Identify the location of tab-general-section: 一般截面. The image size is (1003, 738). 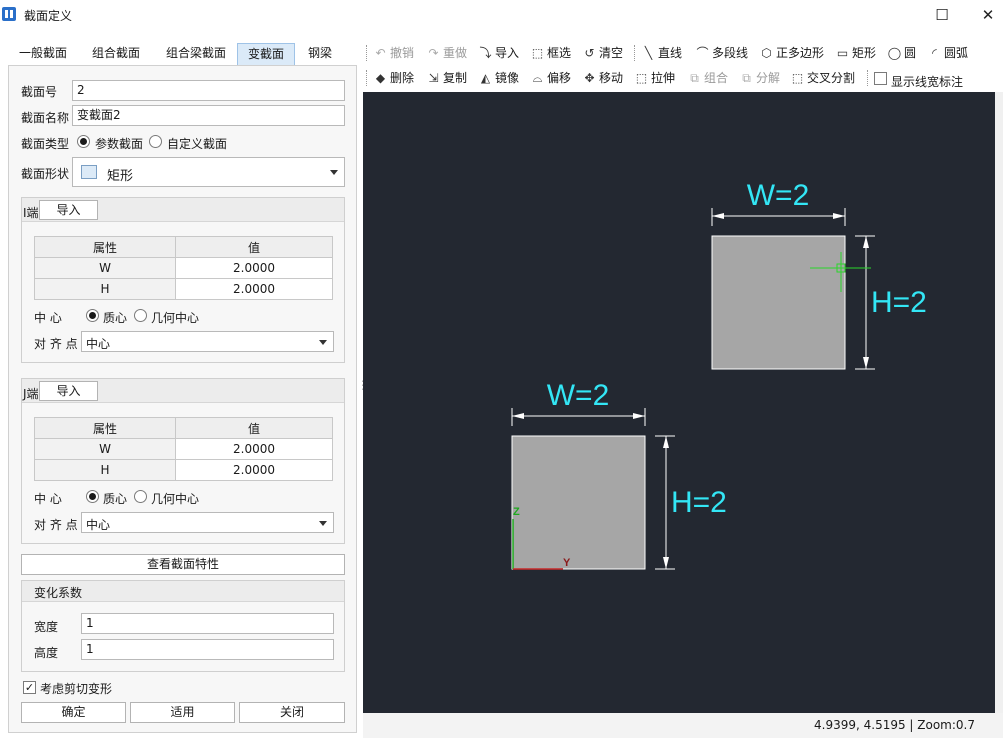
(43, 54).